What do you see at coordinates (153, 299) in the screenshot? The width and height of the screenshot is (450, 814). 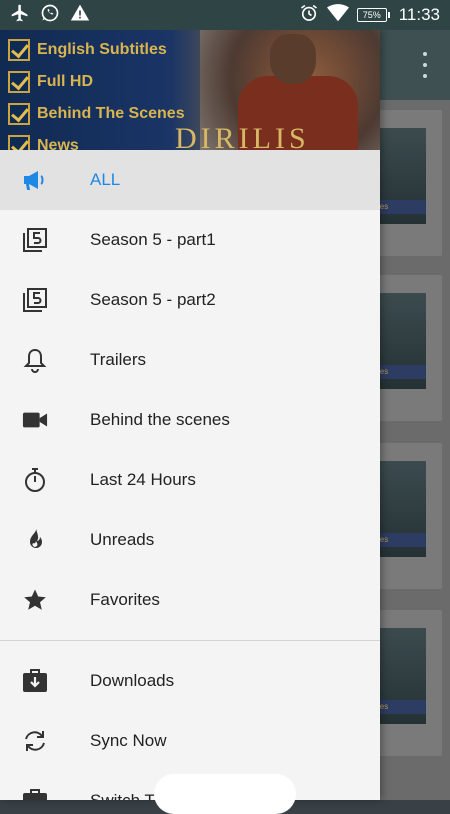 I see `menu-item-label: Season 5 - part2` at bounding box center [153, 299].